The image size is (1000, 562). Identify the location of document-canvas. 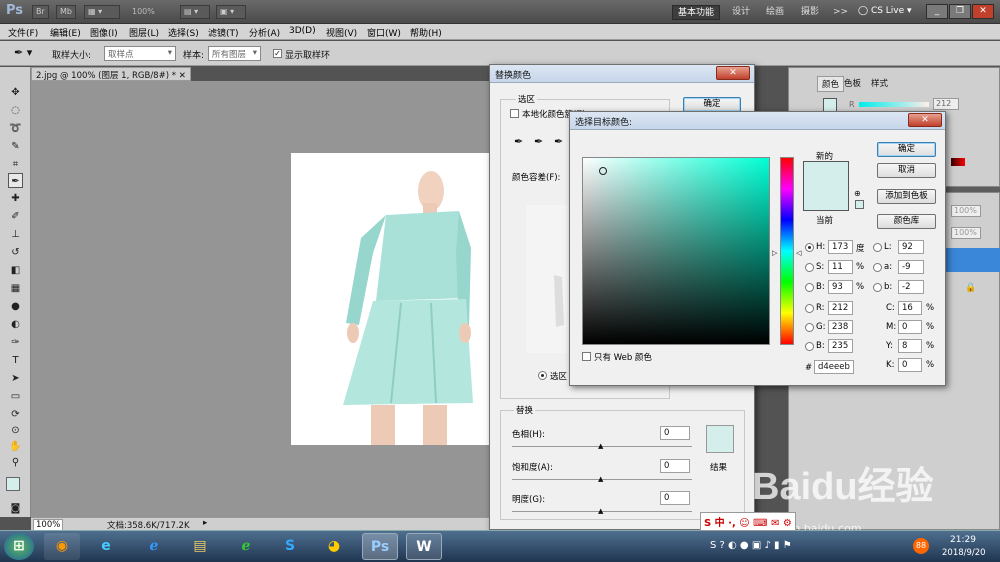
(391, 299).